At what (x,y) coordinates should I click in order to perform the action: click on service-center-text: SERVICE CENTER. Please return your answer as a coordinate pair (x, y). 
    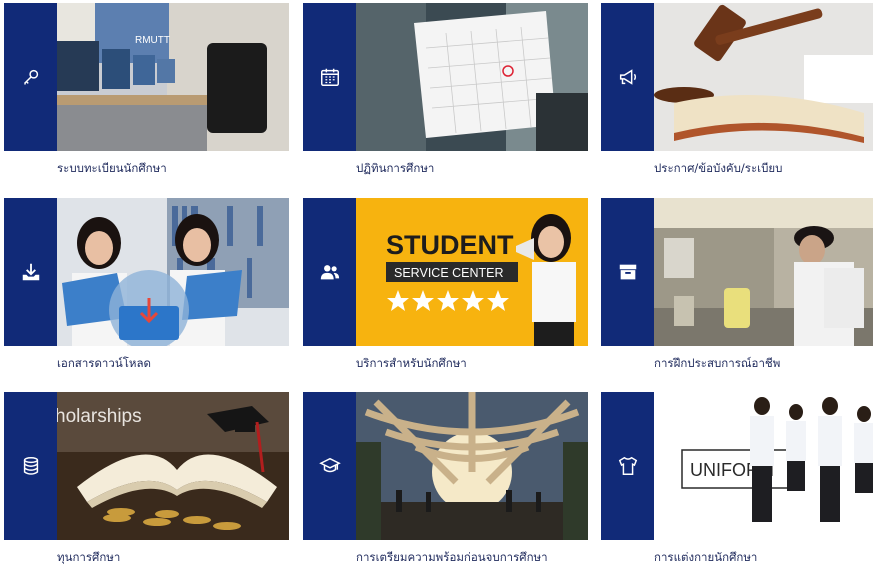
    Looking at the image, I should click on (449, 273).